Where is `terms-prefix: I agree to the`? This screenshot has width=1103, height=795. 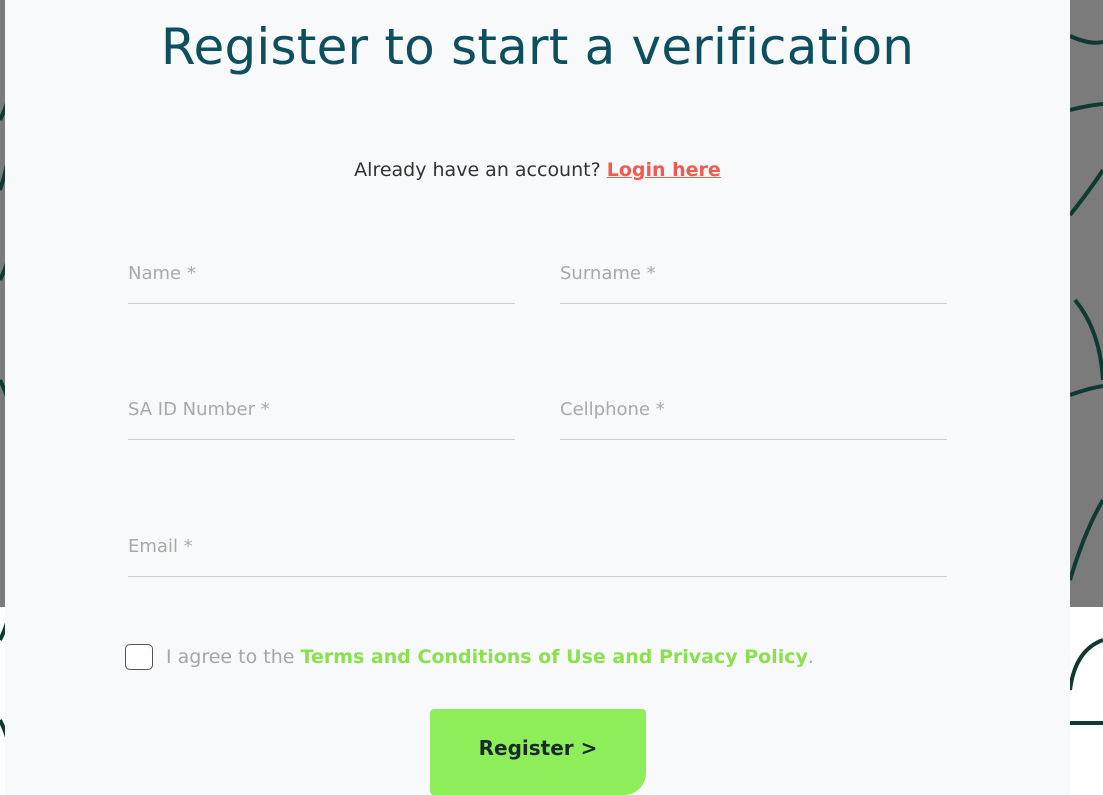 terms-prefix: I agree to the is located at coordinates (230, 657).